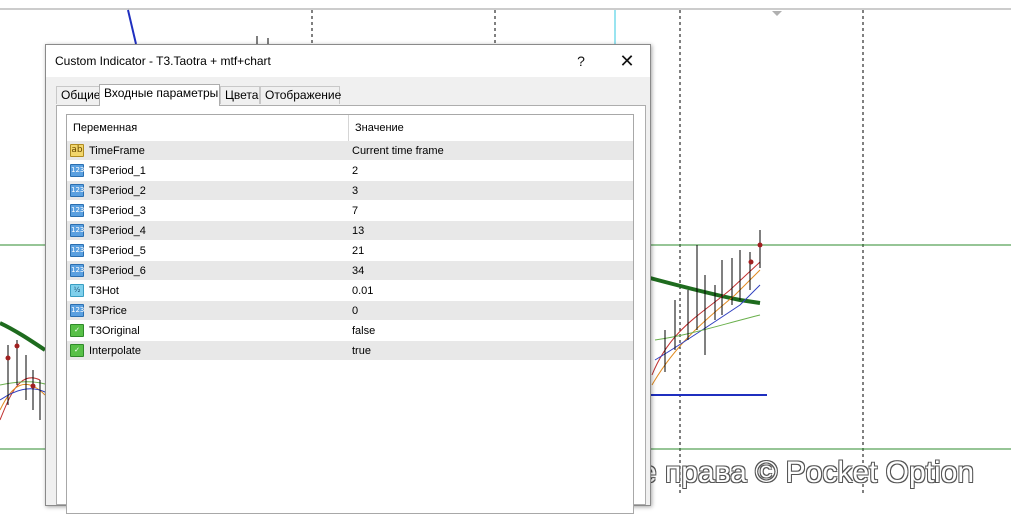  I want to click on tab-colors: Цвета, so click(240, 95).